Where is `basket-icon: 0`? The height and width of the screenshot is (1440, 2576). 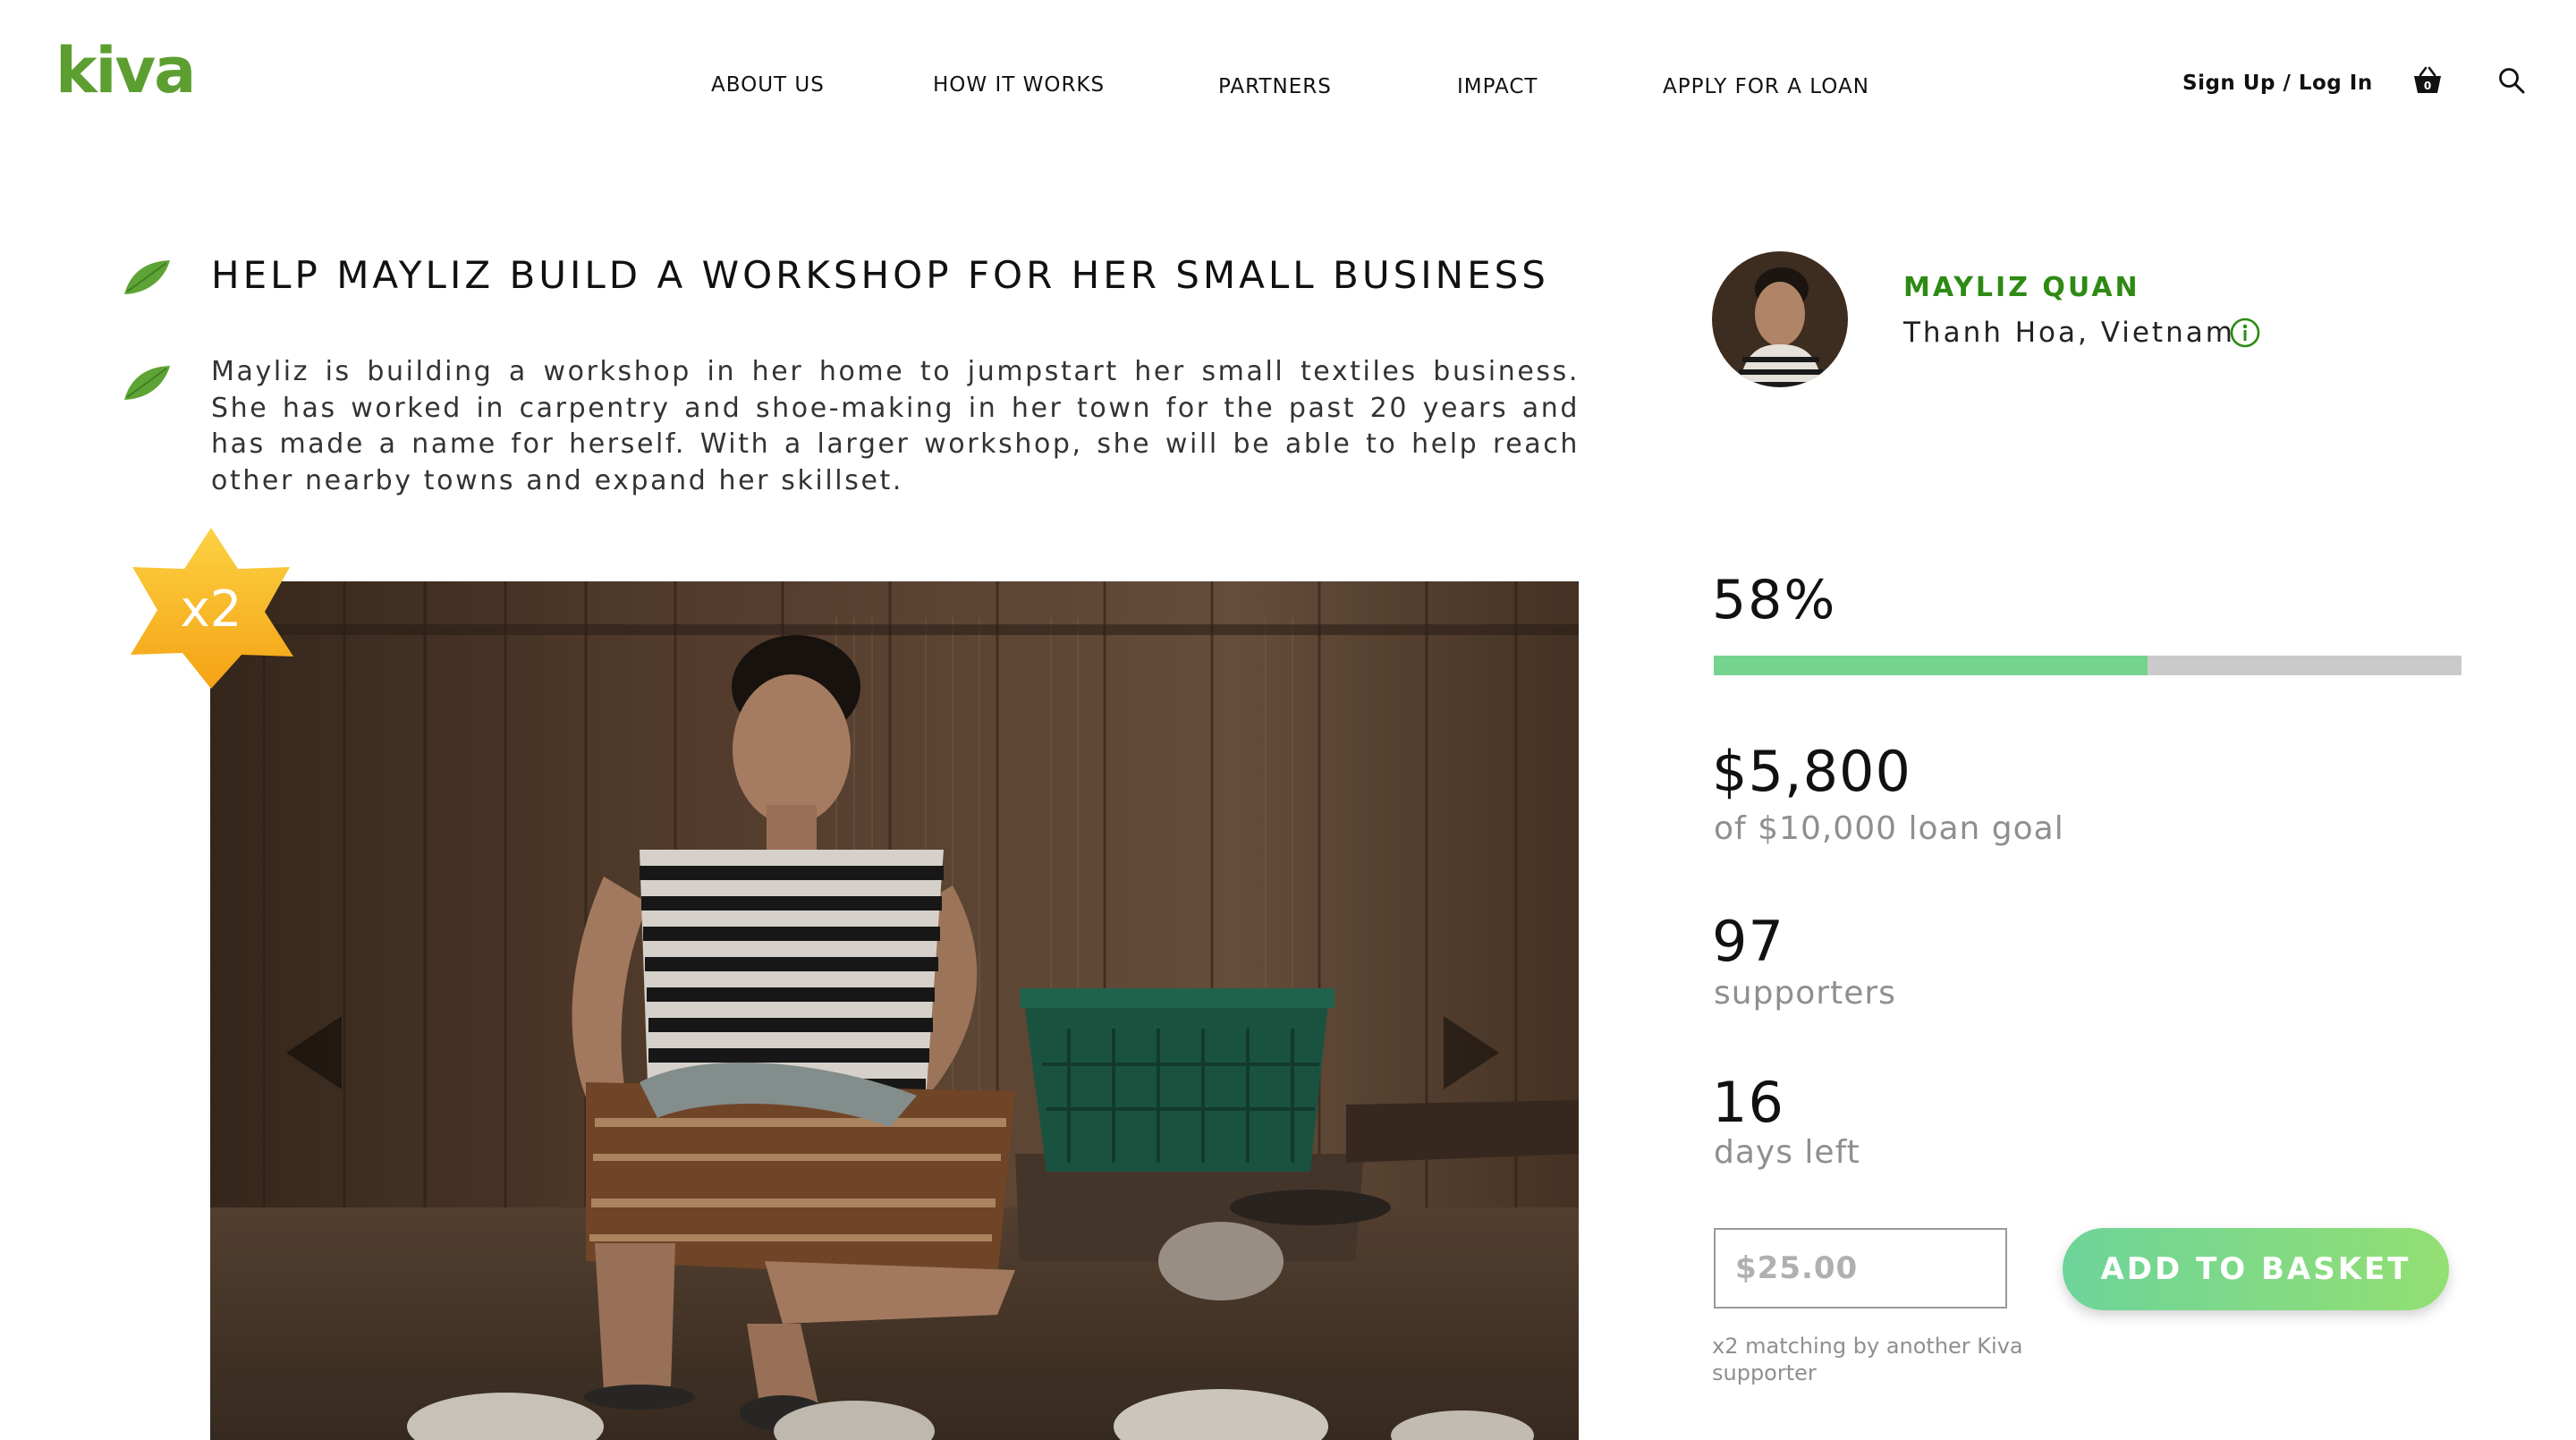
basket-icon: 0 is located at coordinates (2427, 81).